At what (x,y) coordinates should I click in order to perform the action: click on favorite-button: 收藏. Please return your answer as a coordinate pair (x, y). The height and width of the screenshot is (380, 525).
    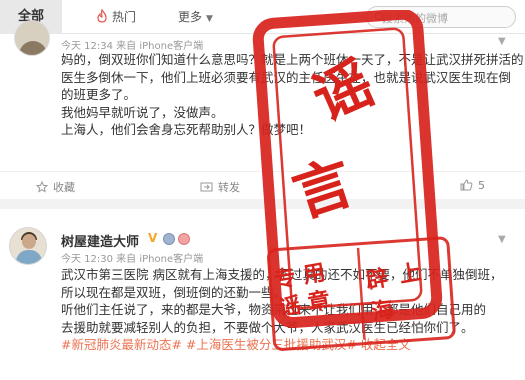
    Looking at the image, I should click on (55, 187).